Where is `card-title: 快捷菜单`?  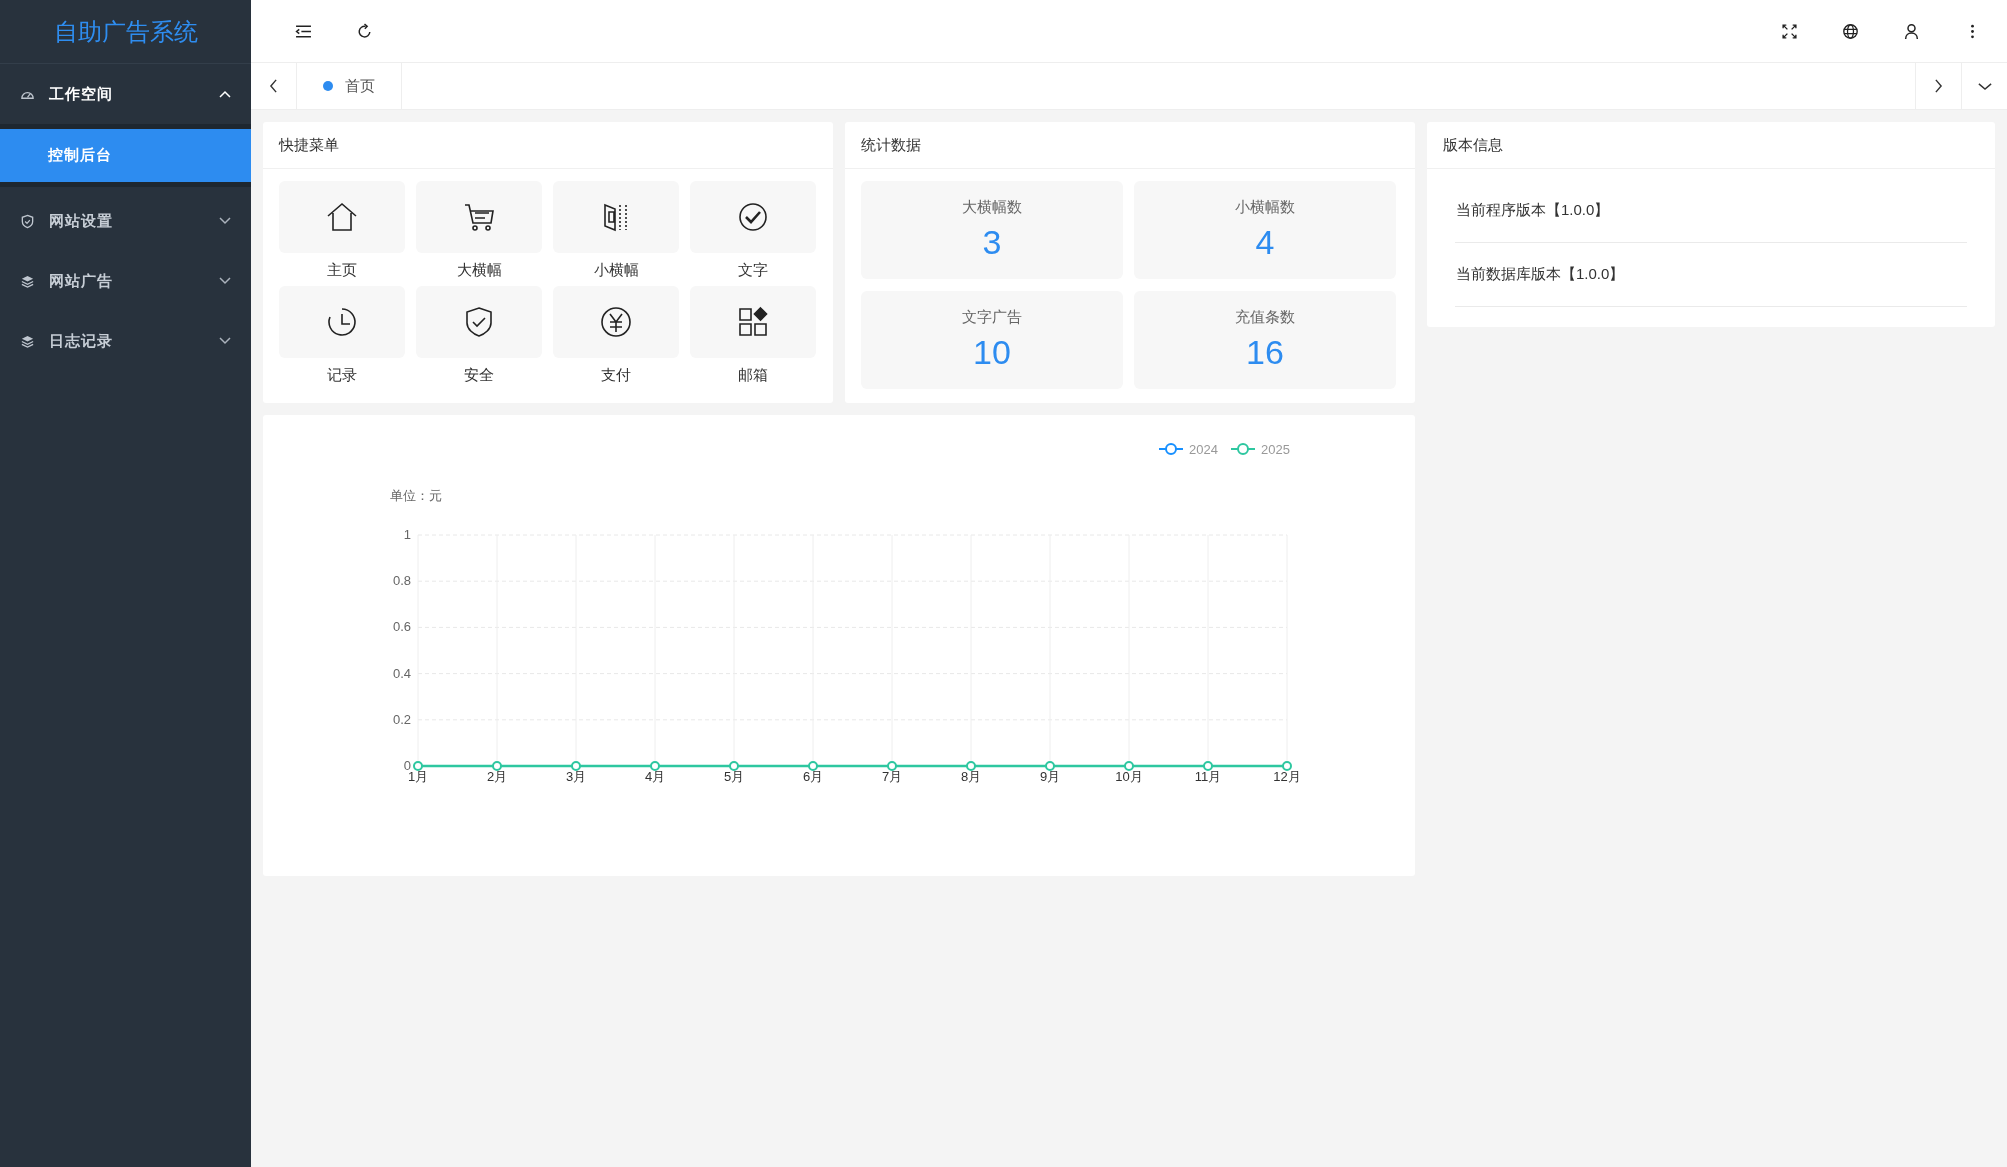
card-title: 快捷菜单 is located at coordinates (548, 145).